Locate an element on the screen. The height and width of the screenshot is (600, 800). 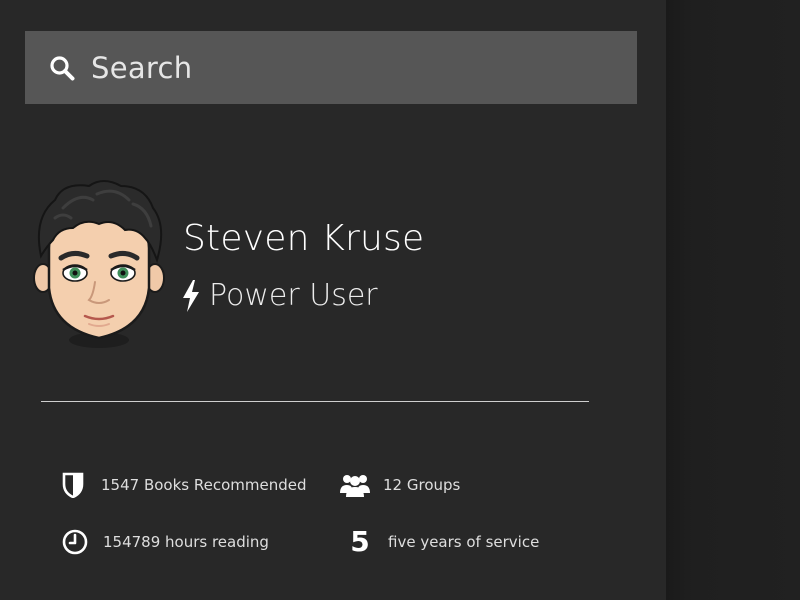
search-icon is located at coordinates (62, 68).